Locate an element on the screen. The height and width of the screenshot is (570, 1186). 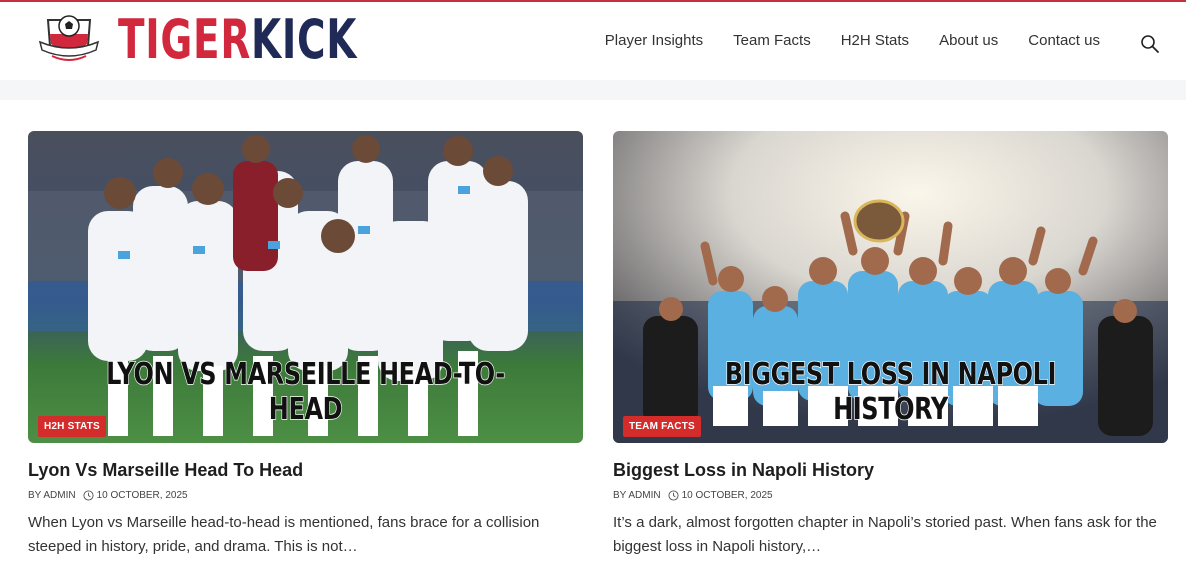
search-icon is located at coordinates (1150, 44).